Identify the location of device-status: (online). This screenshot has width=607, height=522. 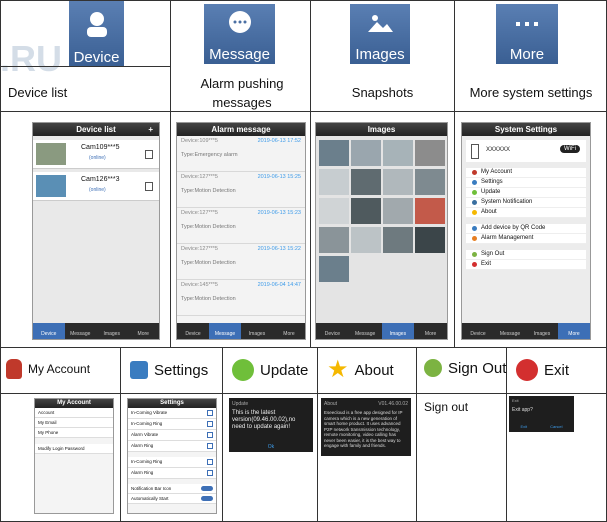
(97, 158).